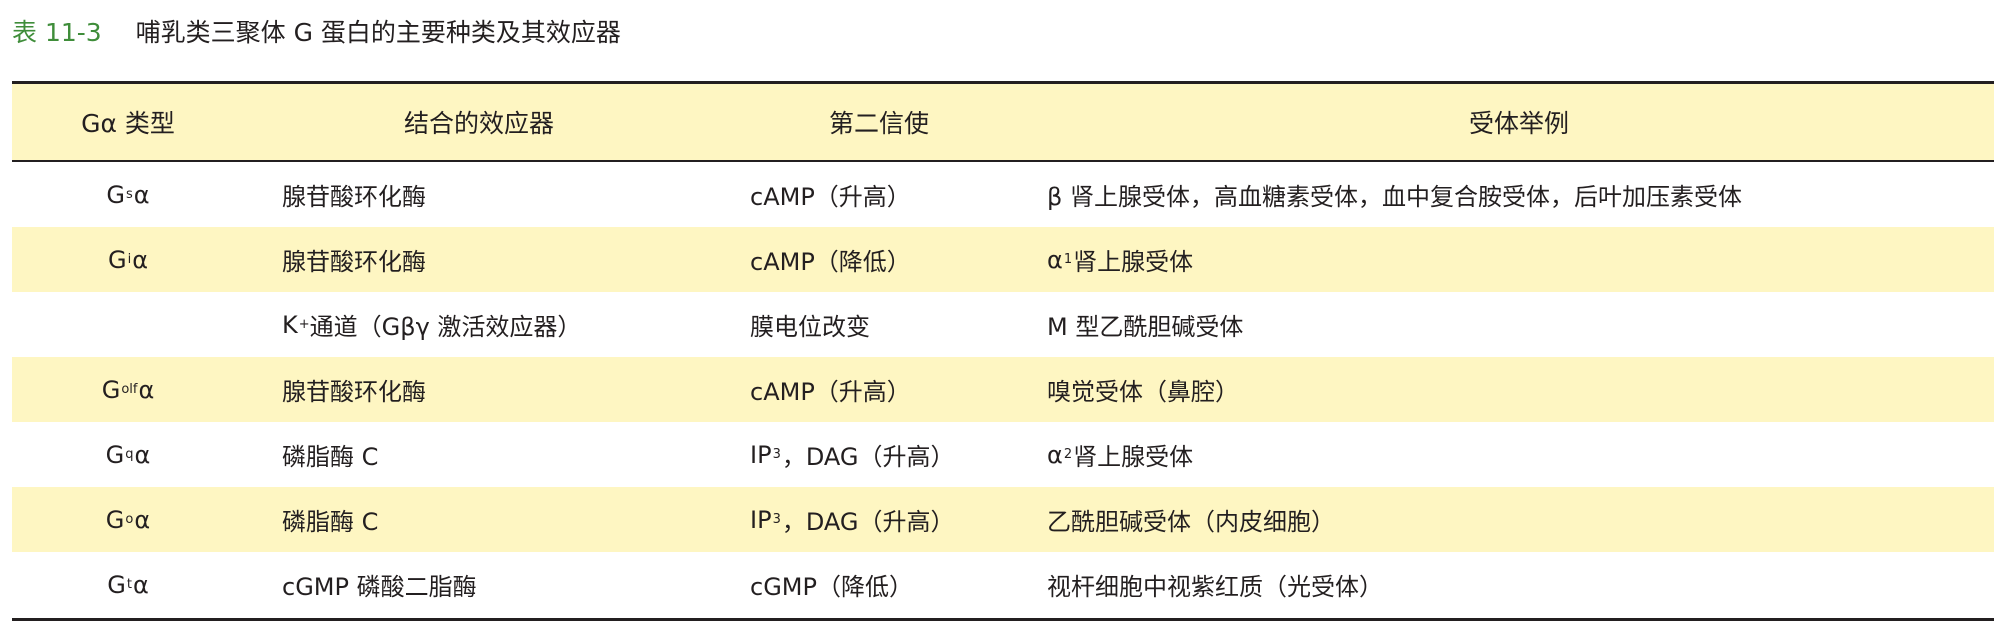 The height and width of the screenshot is (626, 2001). What do you see at coordinates (478, 123) in the screenshot?
I see `header-effector: 结合的效应器` at bounding box center [478, 123].